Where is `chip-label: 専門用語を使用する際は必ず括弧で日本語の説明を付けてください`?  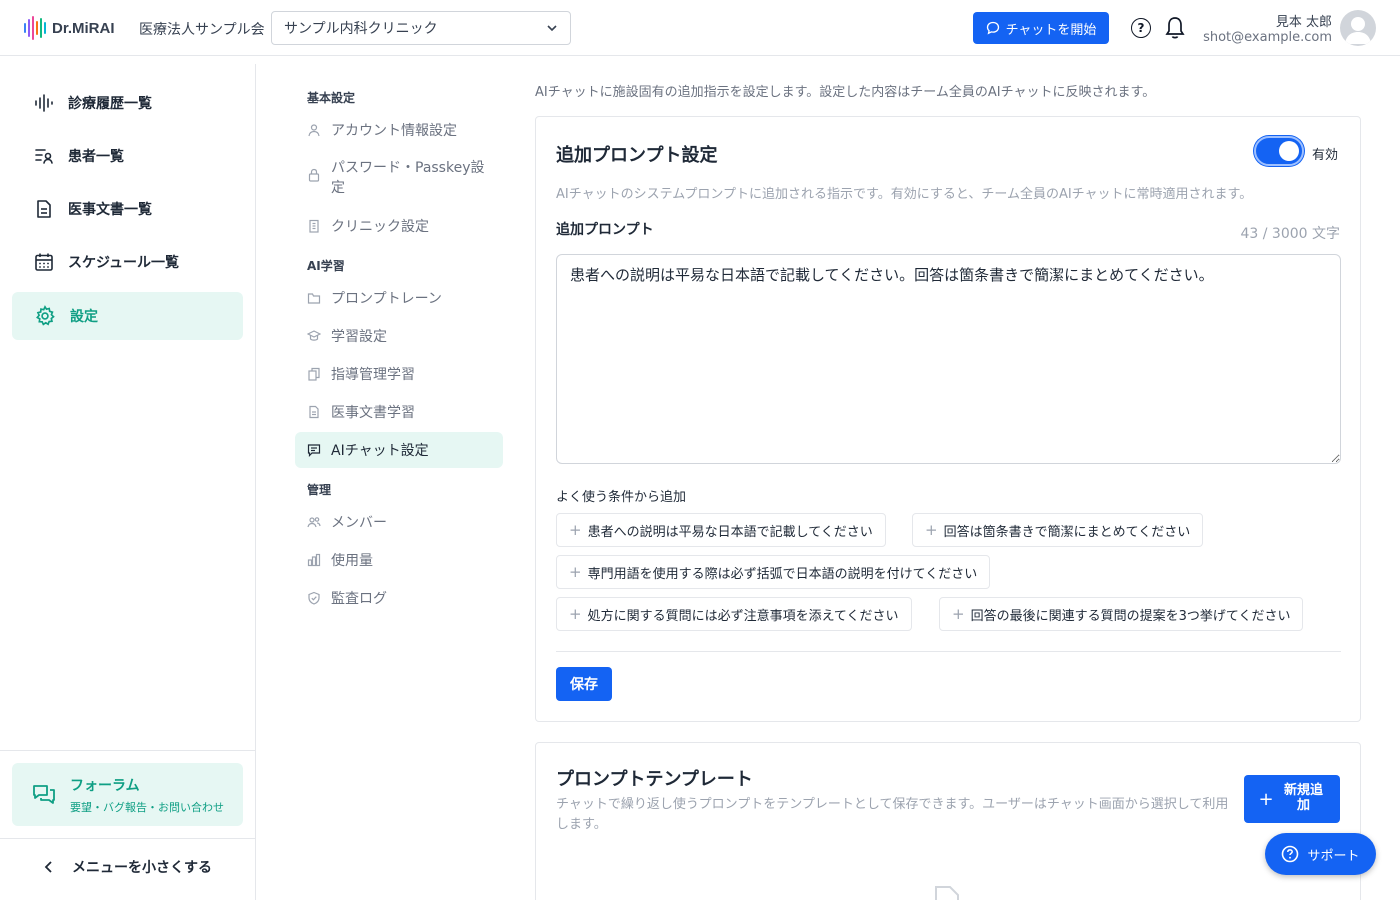
chip-label: 専門用語を使用する際は必ず括弧で日本語の説明を付けてください is located at coordinates (782, 574).